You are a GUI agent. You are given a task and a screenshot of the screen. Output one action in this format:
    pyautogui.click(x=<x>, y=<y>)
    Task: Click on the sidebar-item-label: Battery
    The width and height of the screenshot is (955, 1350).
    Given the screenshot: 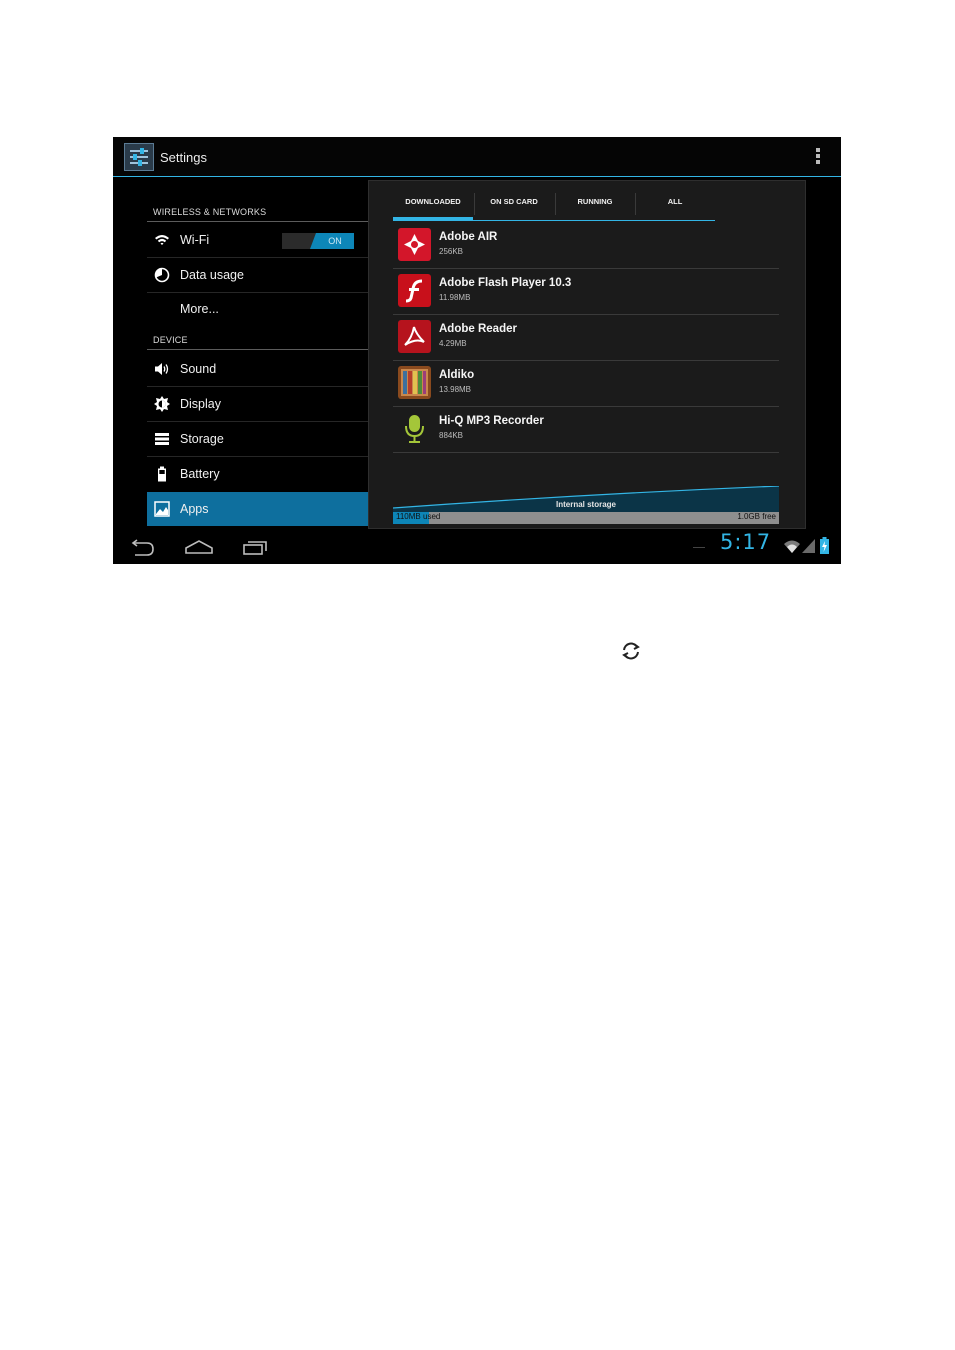 What is the action you would take?
    pyautogui.click(x=200, y=474)
    